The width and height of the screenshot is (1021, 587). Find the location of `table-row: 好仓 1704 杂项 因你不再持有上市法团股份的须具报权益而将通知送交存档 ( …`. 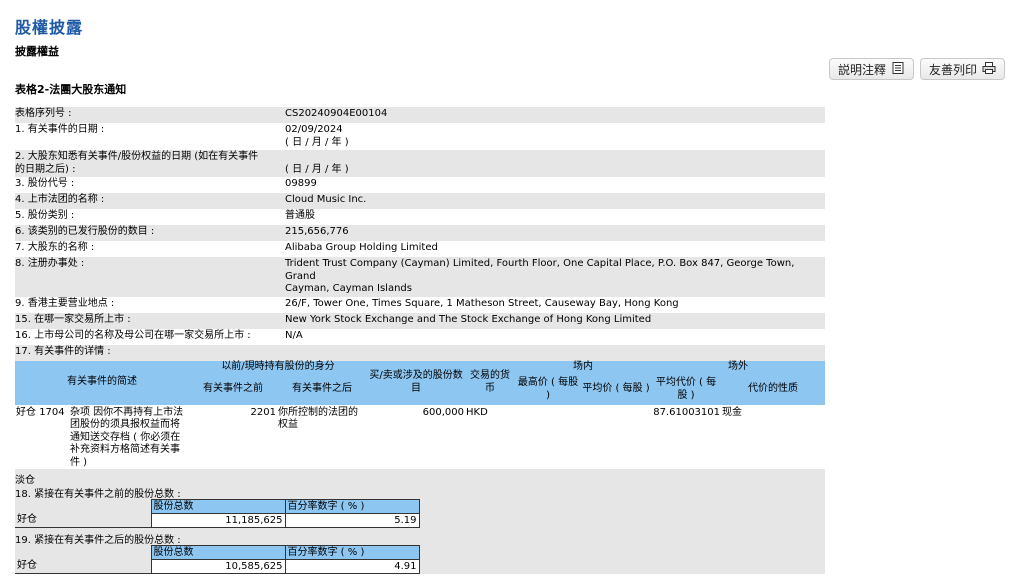

table-row: 好仓 1704 杂项 因你不再持有上市法团股份的须具报权益而将通知送交存档 ( … is located at coordinates (420, 437).